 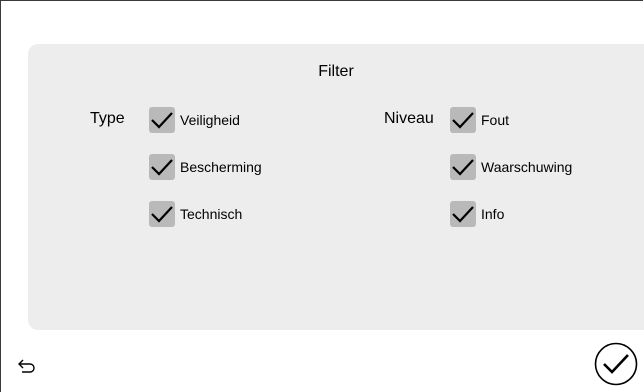 I want to click on checkbox-technisch: Technisch, so click(x=195, y=214).